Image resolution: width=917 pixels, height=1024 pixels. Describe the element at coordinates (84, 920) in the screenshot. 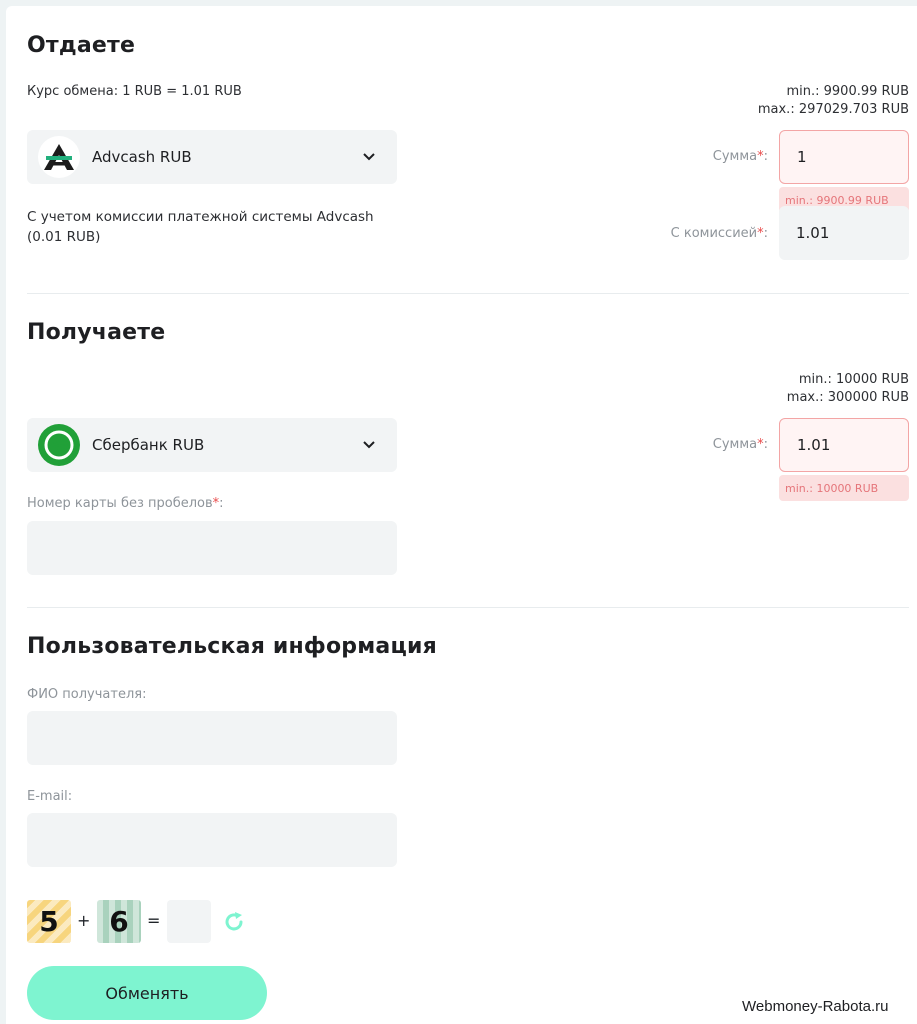

I see `captcha-plus: +` at that location.